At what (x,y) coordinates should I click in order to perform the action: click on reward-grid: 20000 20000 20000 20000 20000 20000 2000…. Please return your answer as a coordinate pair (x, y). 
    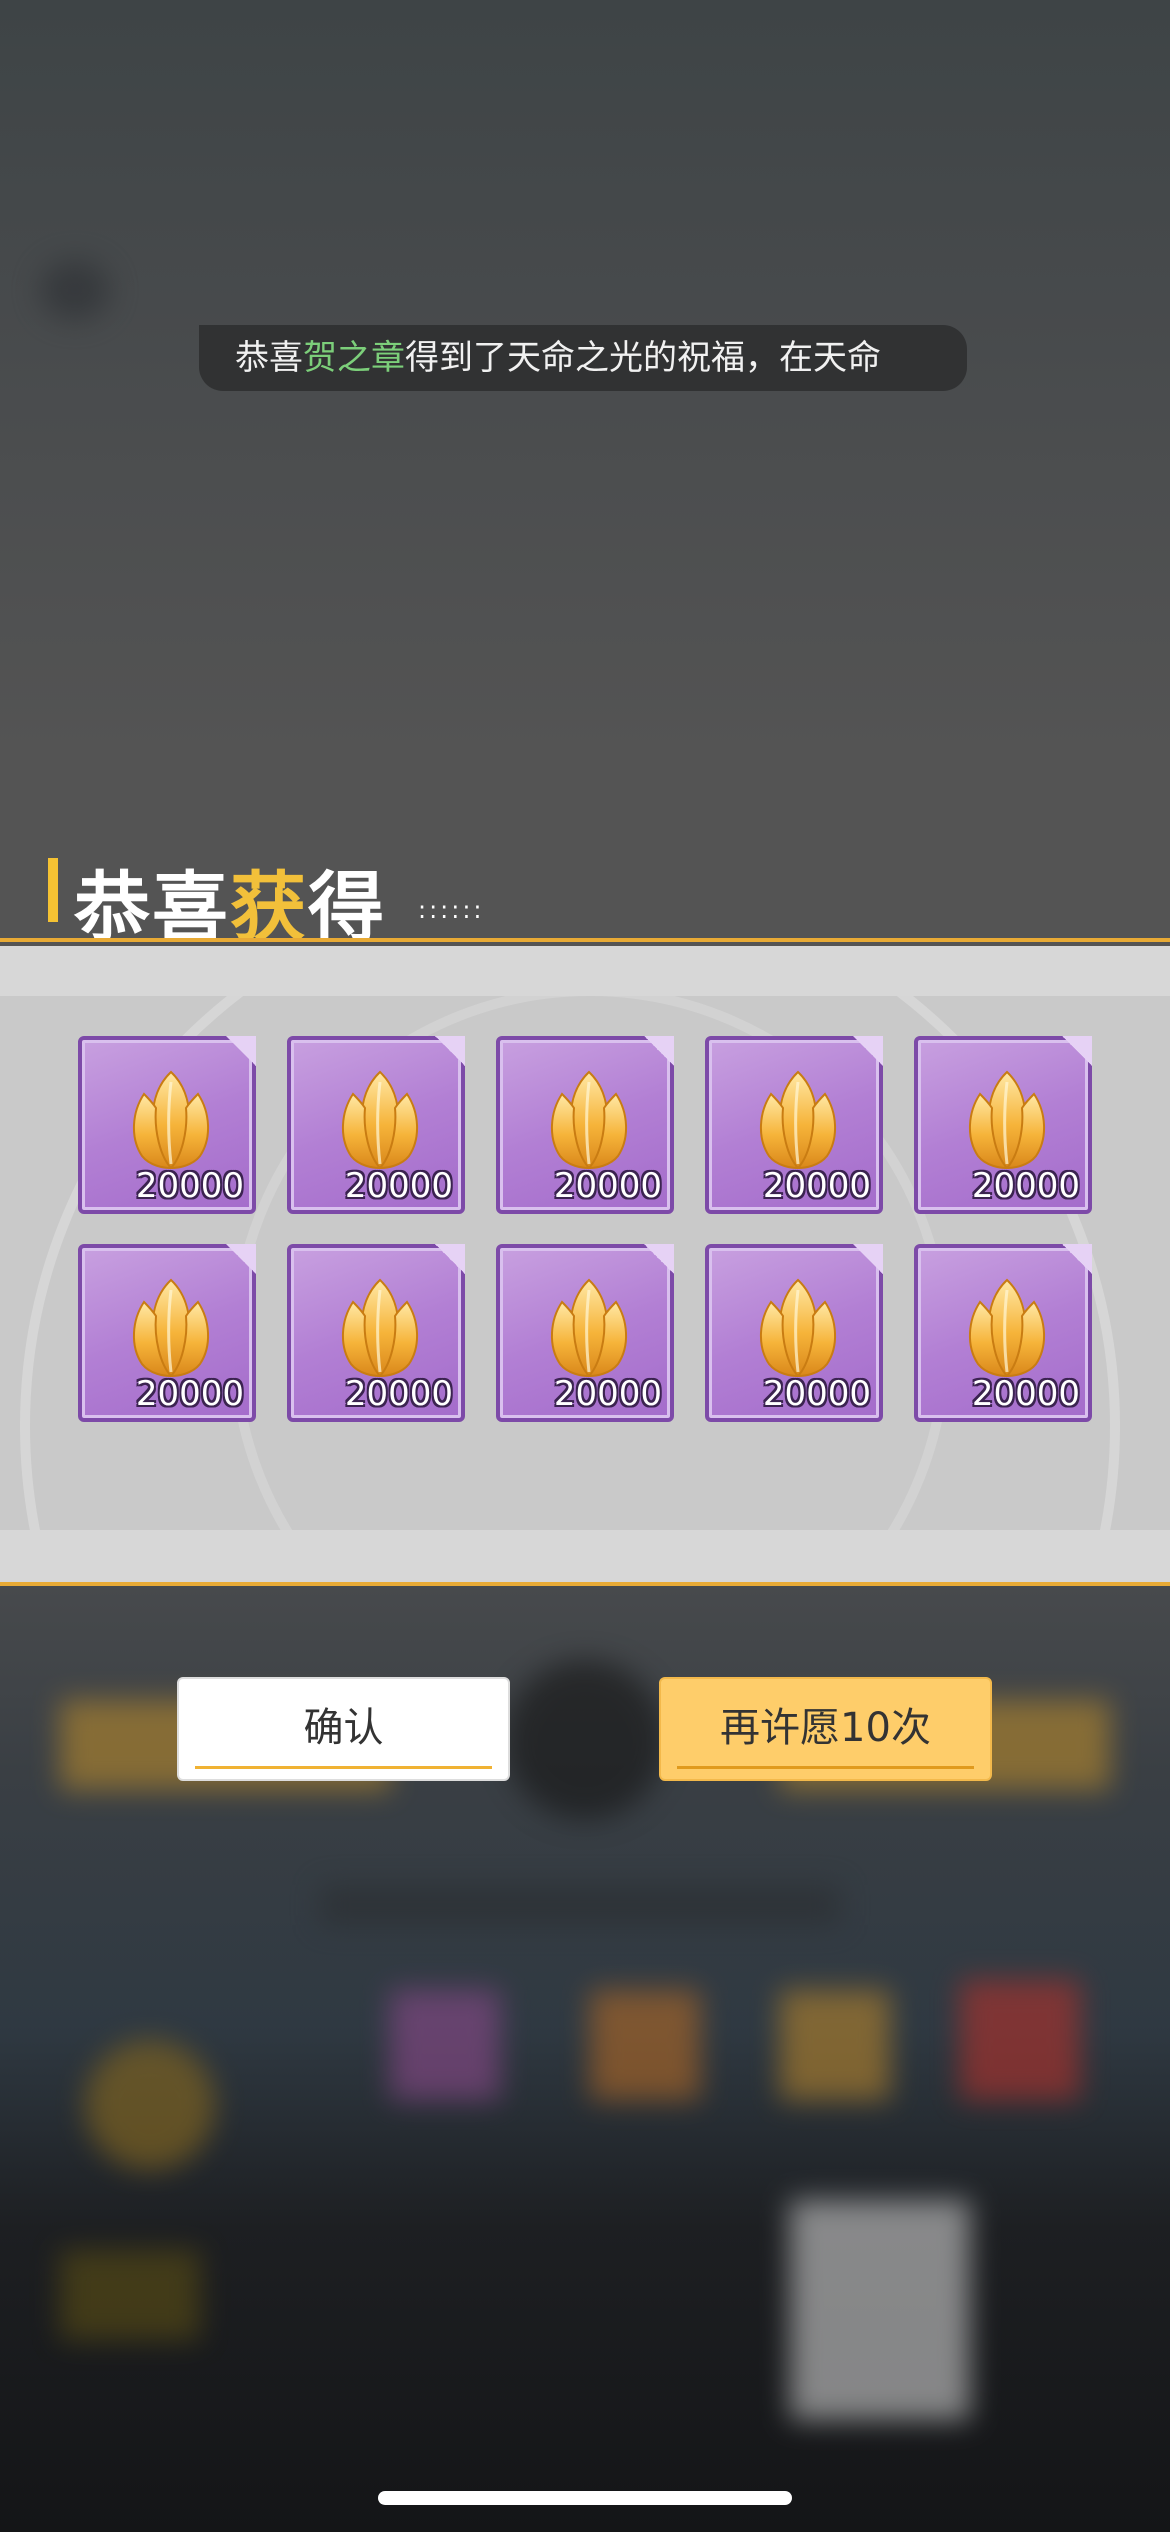
    Looking at the image, I should click on (586, 1229).